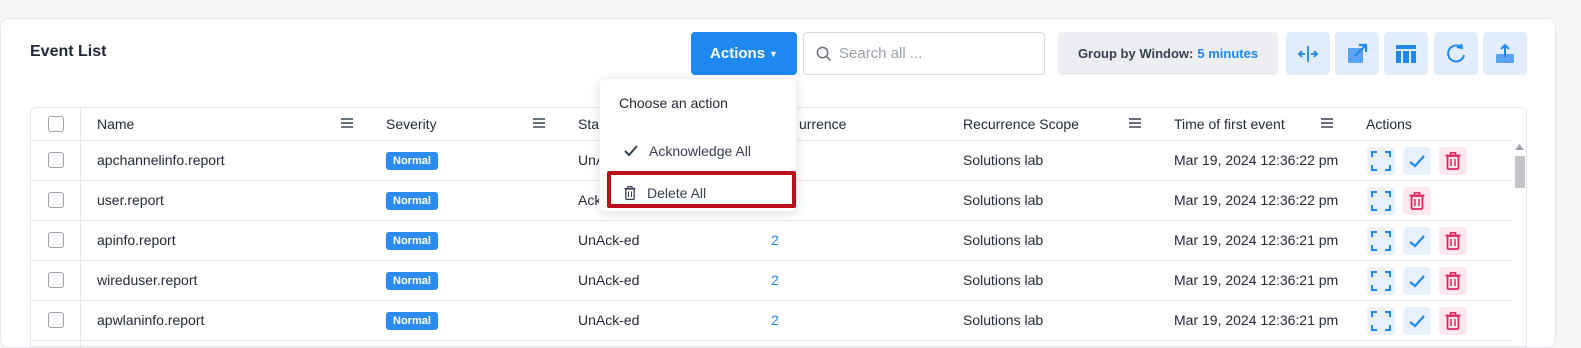 Image resolution: width=1581 pixels, height=348 pixels. Describe the element at coordinates (411, 124) in the screenshot. I see `column-header-severity: Severity` at that location.